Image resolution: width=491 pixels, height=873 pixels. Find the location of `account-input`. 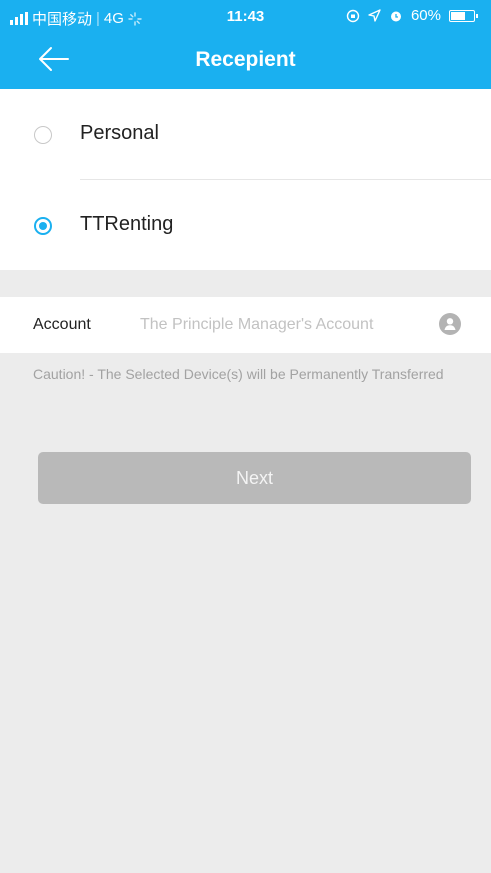

account-input is located at coordinates (282, 325).